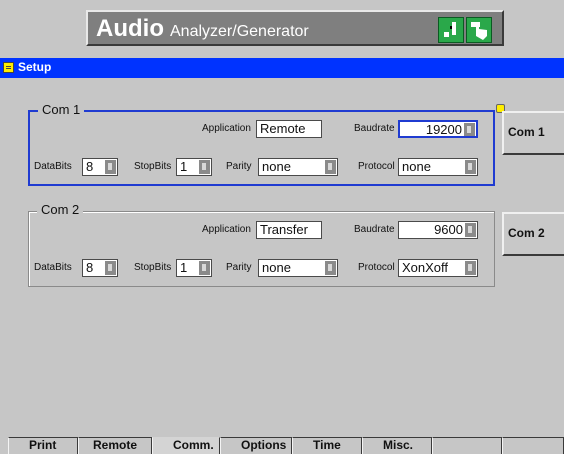  I want to click on setup-title-bar: Setup, so click(282, 68).